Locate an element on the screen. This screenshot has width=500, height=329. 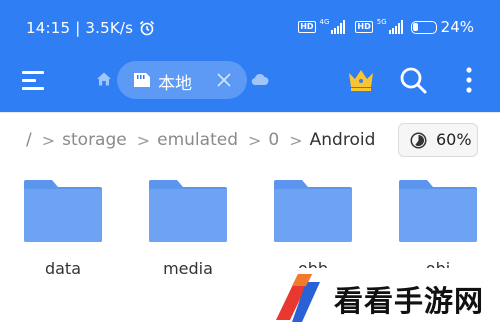
sim2-network-type: 5G is located at coordinates (381, 21).